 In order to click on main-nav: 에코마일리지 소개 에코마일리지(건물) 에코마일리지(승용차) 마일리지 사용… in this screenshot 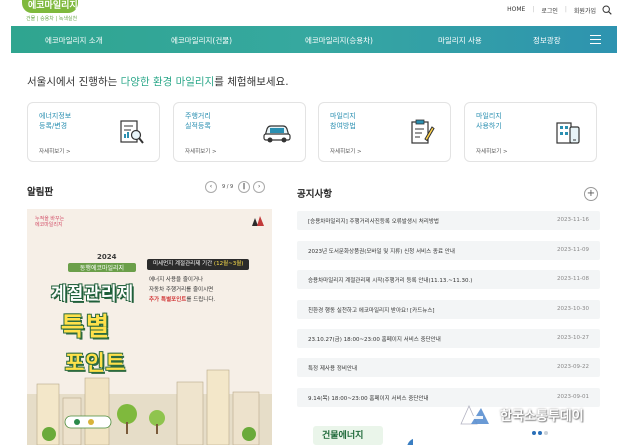, I will do `click(314, 39)`.